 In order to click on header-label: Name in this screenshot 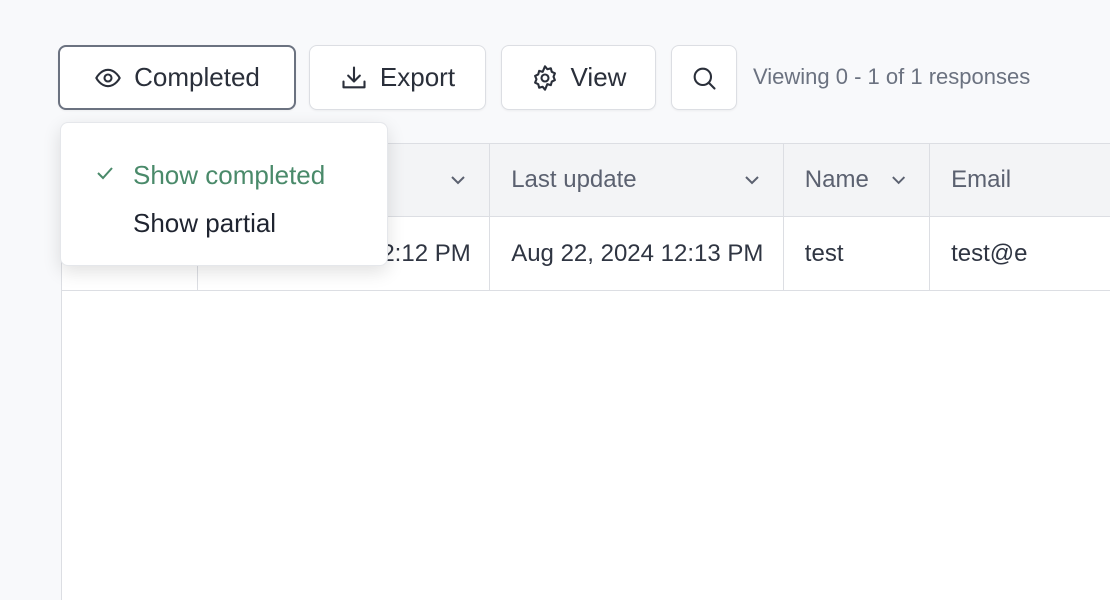, I will do `click(836, 179)`.